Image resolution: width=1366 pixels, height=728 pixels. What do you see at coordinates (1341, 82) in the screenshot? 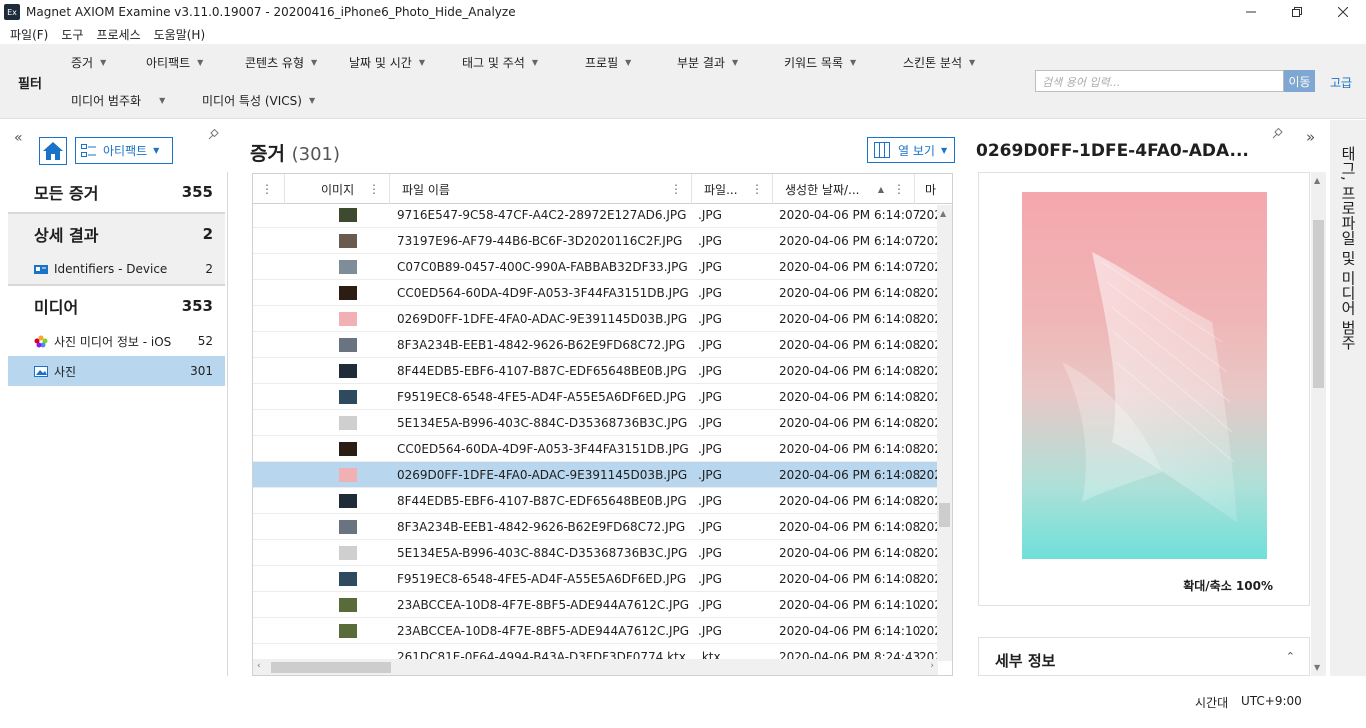
I see `advanced-link: 고급` at bounding box center [1341, 82].